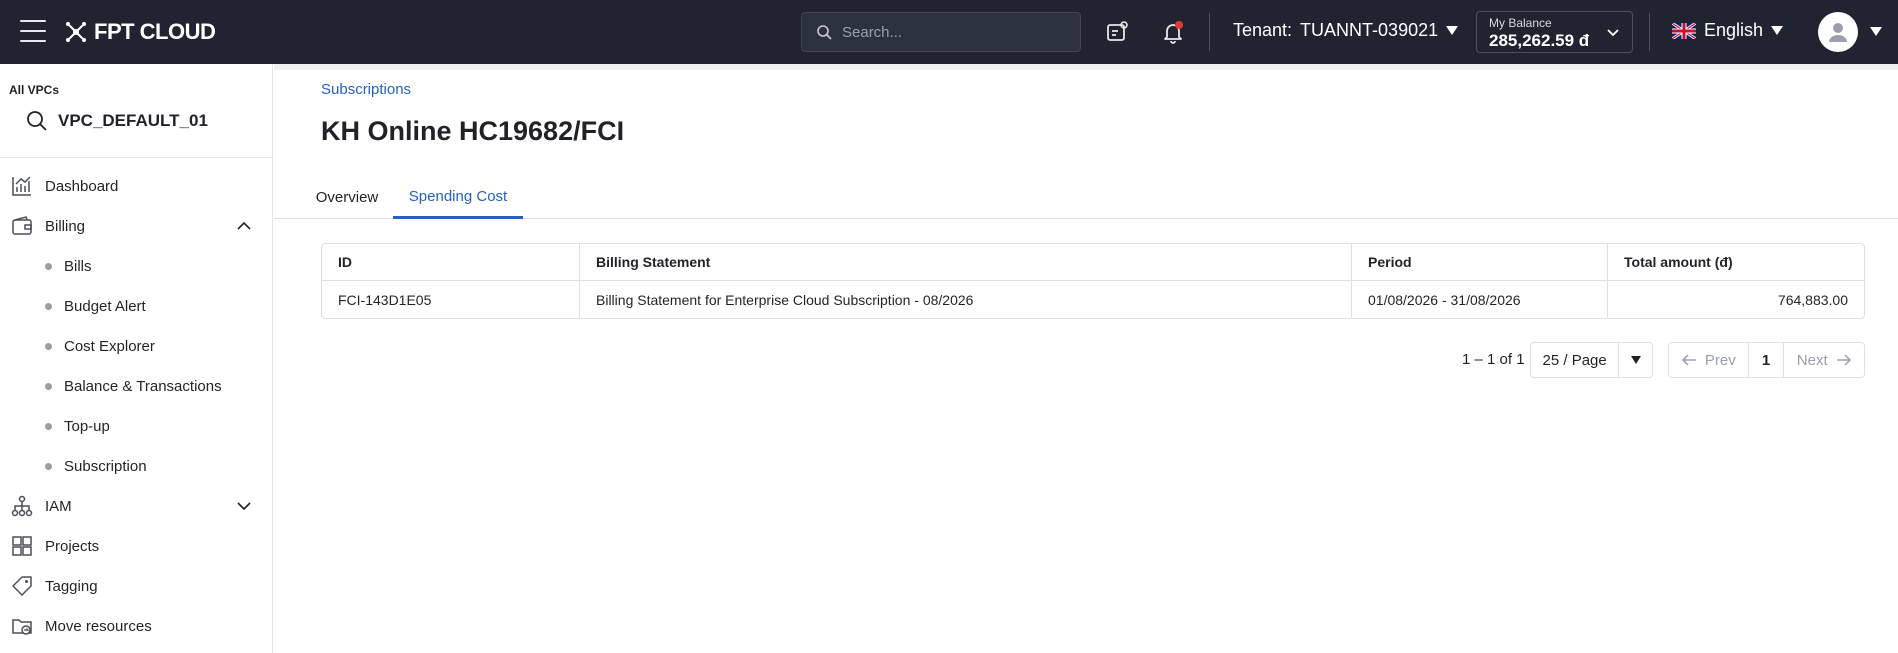 This screenshot has width=1898, height=653. I want to click on sidebar-subitem-top-up: Top-up, so click(136, 426).